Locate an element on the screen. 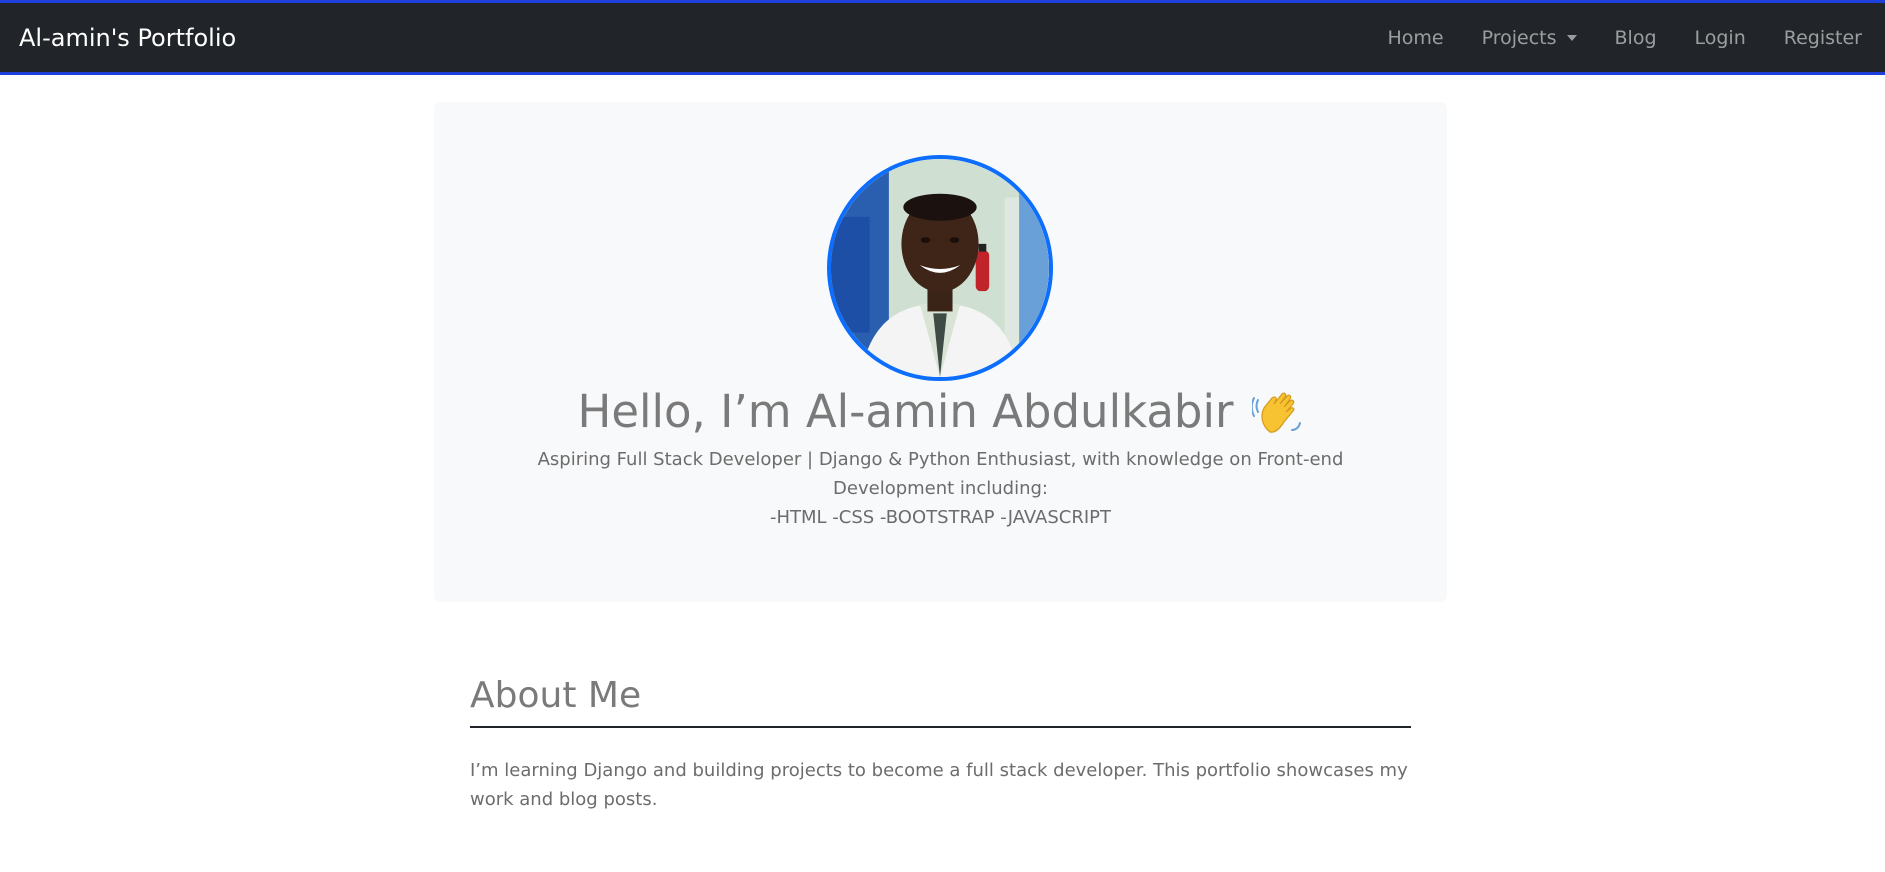  about-heading: About Me is located at coordinates (940, 699).